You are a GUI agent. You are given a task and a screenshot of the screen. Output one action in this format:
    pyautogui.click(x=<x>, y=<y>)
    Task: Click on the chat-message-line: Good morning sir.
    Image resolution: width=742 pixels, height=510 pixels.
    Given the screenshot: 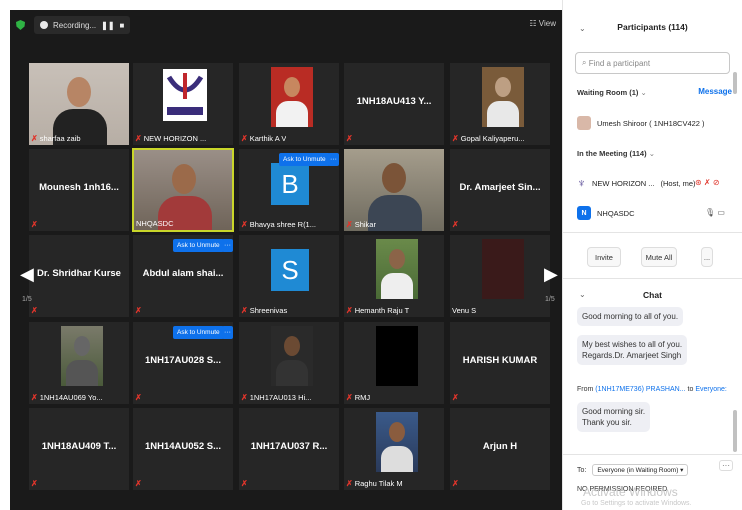 What is the action you would take?
    pyautogui.click(x=614, y=411)
    